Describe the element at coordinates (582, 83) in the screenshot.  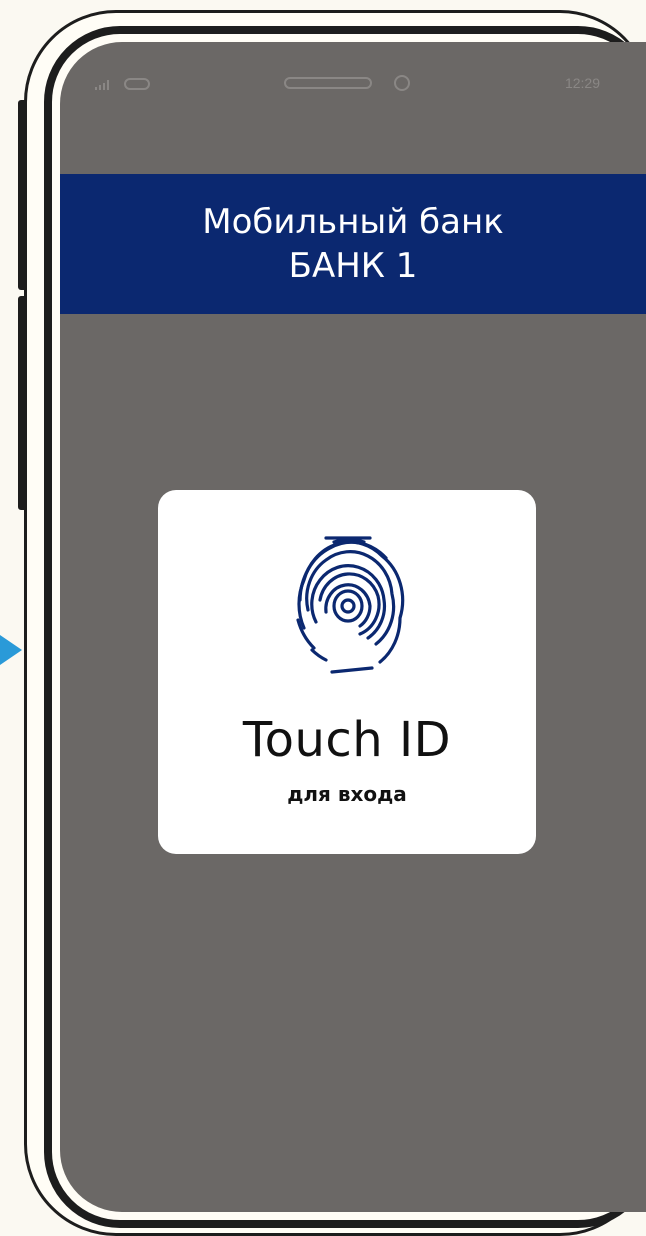
I see `status-time: 12:29` at that location.